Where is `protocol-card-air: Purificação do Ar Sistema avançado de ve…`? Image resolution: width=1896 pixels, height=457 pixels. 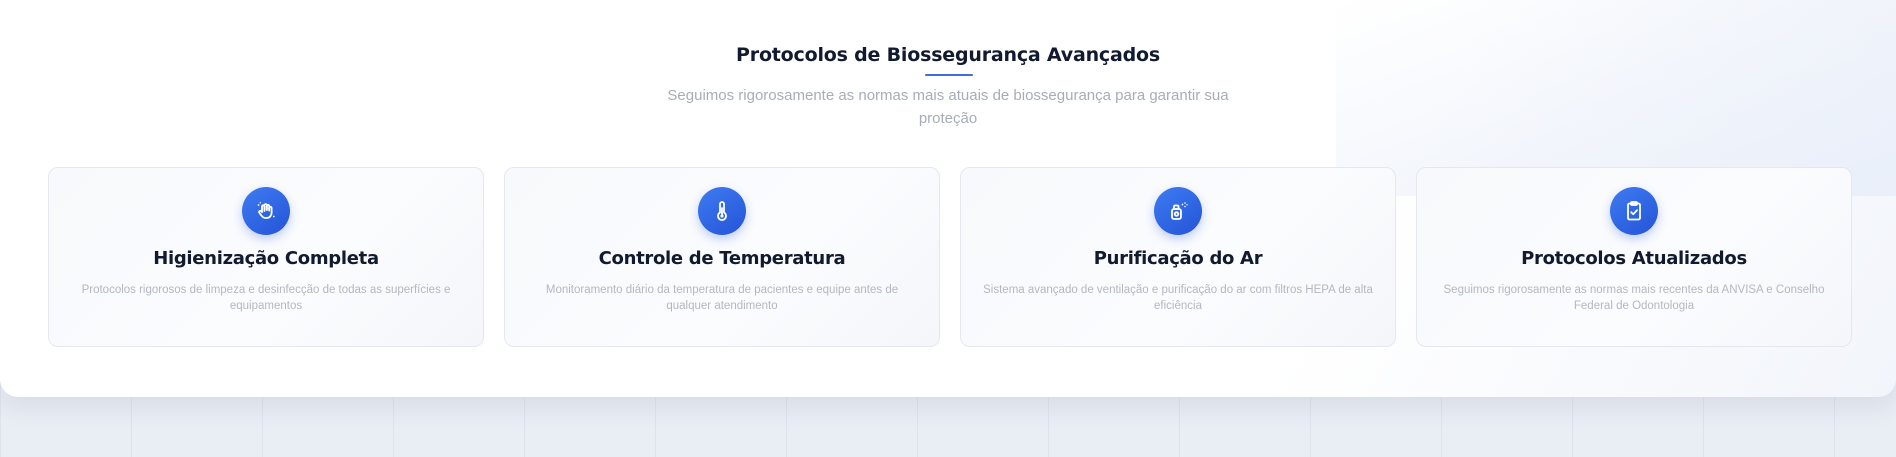 protocol-card-air: Purificação do Ar Sistema avançado de ve… is located at coordinates (1178, 257).